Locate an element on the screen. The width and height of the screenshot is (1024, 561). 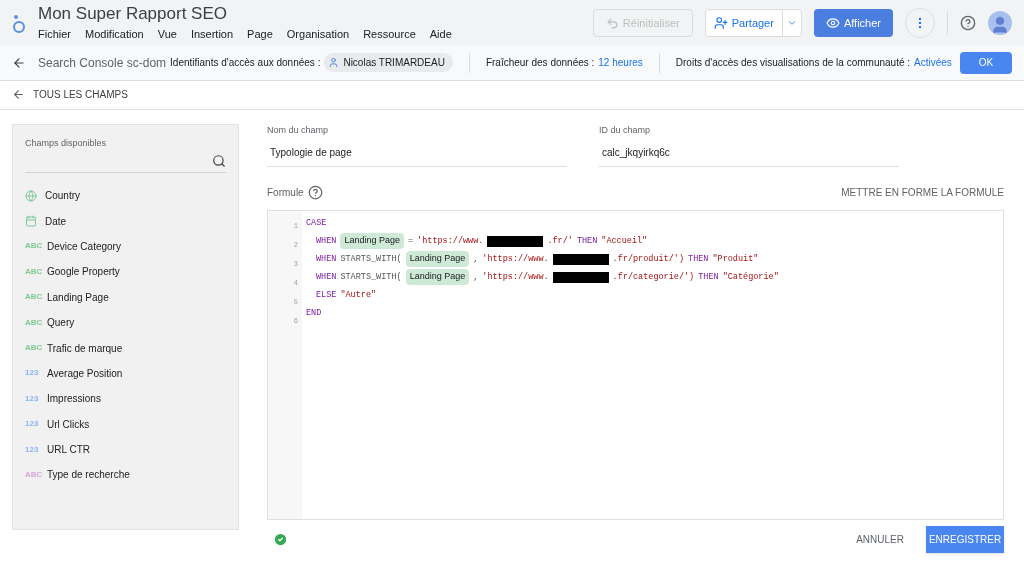
code-string: "Autre" is located at coordinates (358, 295).